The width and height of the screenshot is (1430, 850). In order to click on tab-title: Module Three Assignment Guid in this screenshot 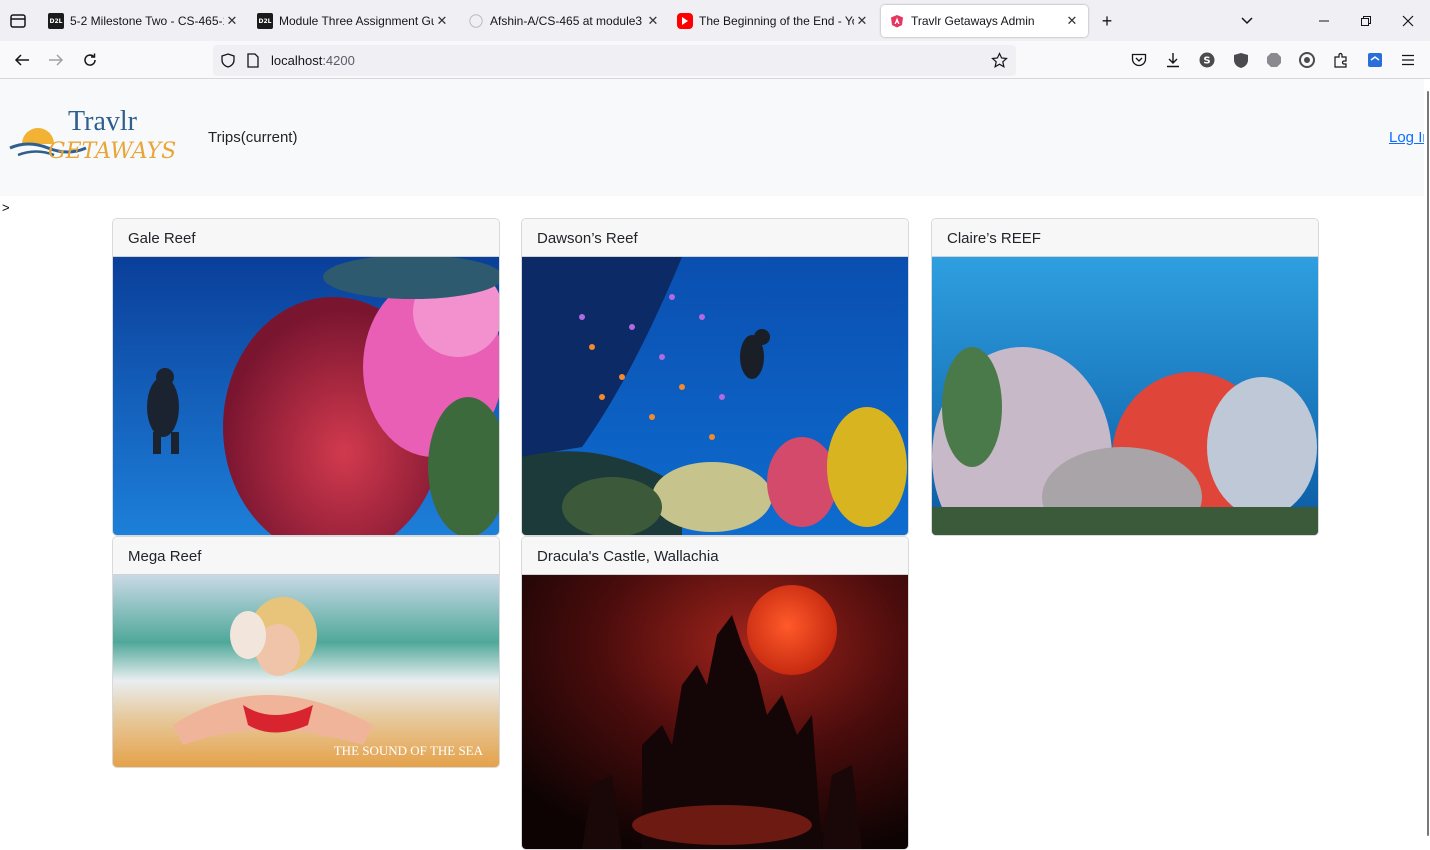, I will do `click(356, 21)`.